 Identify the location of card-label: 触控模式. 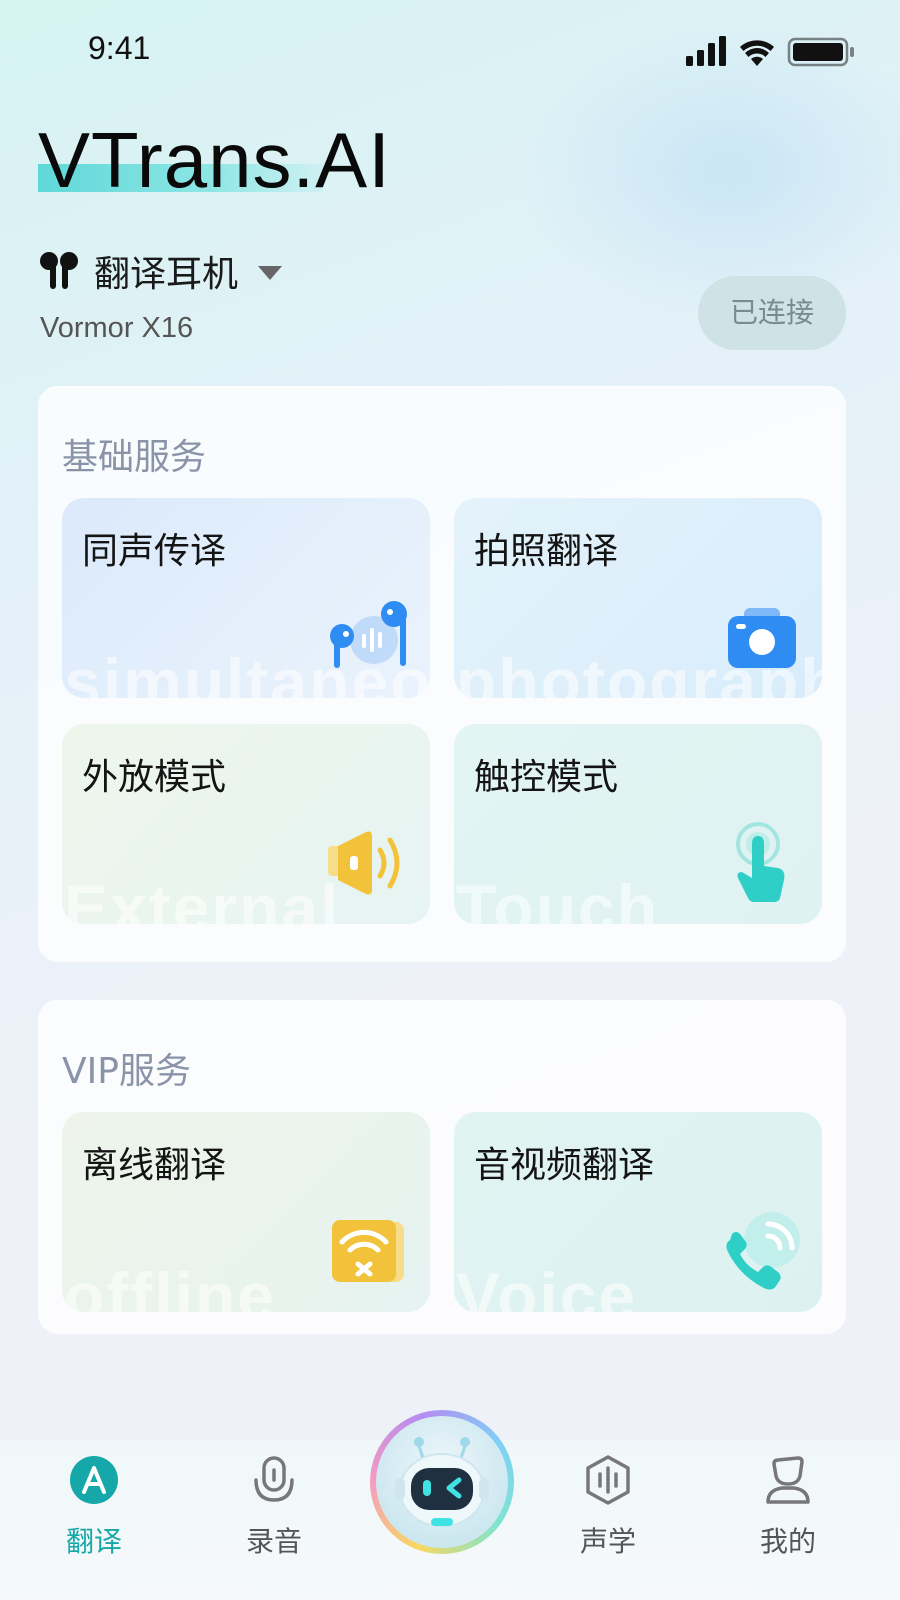
(546, 777).